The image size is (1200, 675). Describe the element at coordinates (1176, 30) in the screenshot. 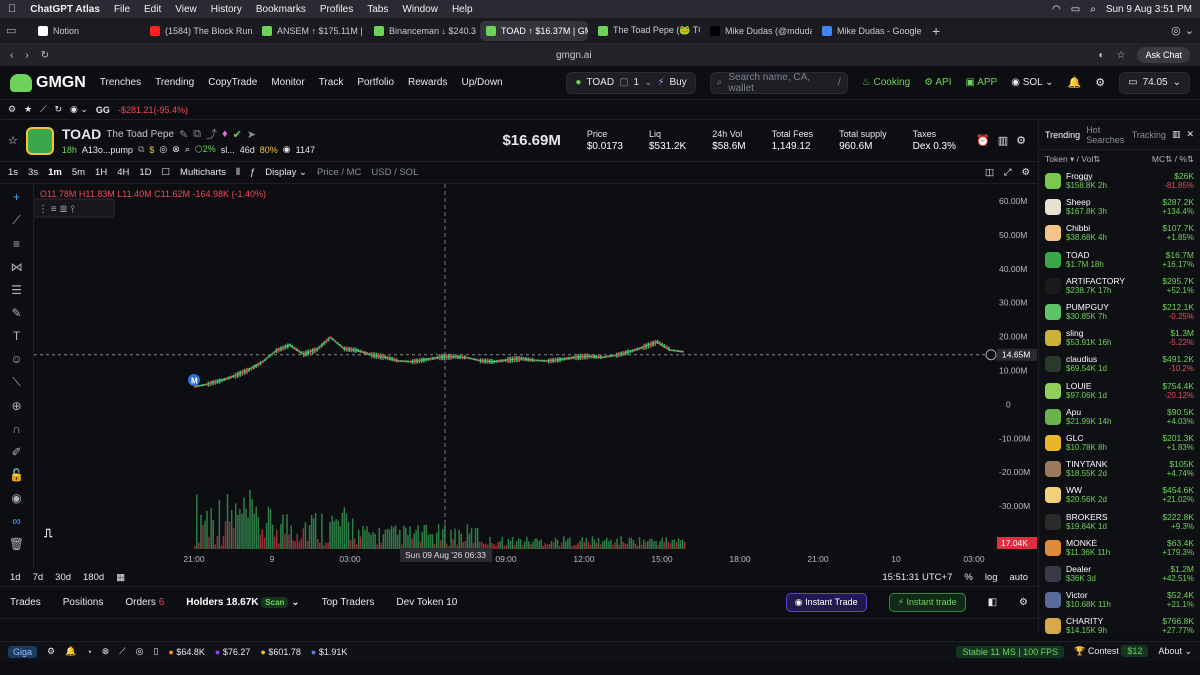

I see `copilot-icon: ◎` at that location.